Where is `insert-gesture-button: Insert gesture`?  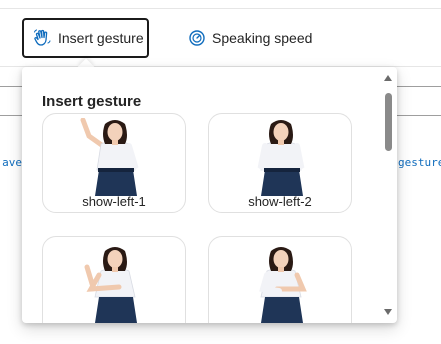
insert-gesture-button: Insert gesture is located at coordinates (85, 38).